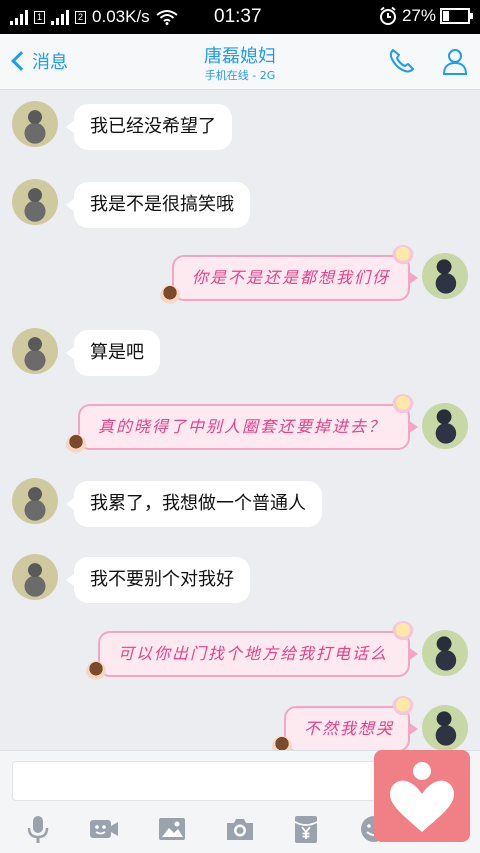 Image resolution: width=480 pixels, height=853 pixels. Describe the element at coordinates (167, 17) in the screenshot. I see `wifi-icon` at that location.